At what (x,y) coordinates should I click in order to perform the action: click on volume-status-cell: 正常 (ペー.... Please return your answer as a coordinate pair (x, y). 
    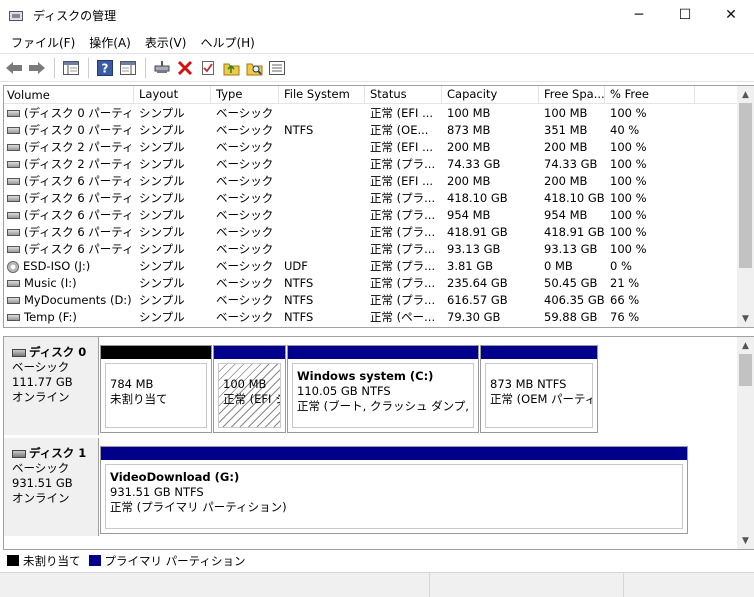
    Looking at the image, I should click on (403, 317).